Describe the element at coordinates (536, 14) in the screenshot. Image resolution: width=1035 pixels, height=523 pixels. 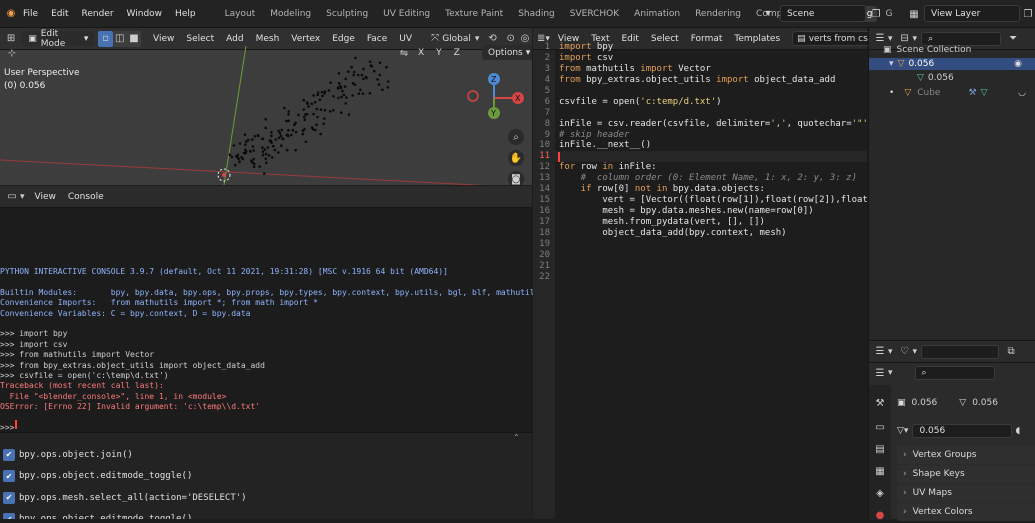
I see `tab-shading: Shading` at that location.